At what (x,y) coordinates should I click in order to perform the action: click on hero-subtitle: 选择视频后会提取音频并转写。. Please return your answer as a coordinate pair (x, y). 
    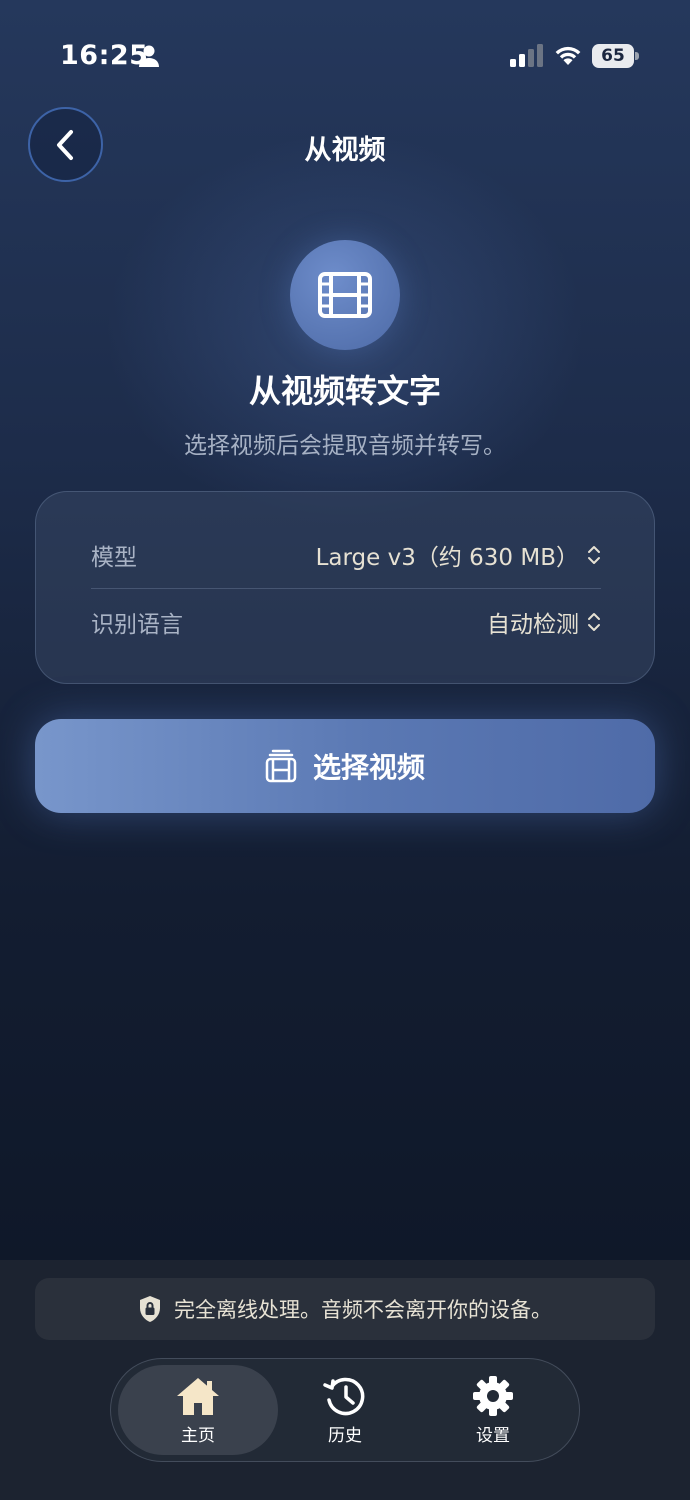
    Looking at the image, I should click on (345, 446).